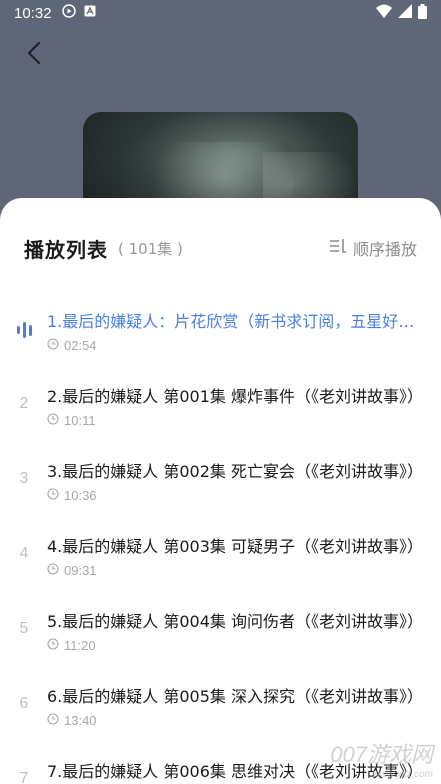  I want to click on list-item: 3 3.最后的嫌疑人 第002集 死亡宴会（《老刘讲故事》） 10:36, so click(220, 483).